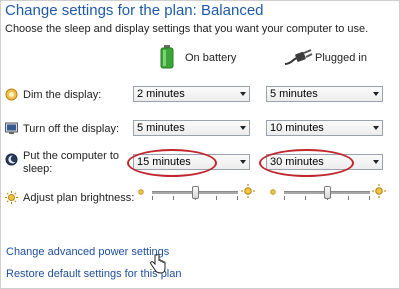  What do you see at coordinates (341, 58) in the screenshot?
I see `column-header-plugged-in: Plugged in` at bounding box center [341, 58].